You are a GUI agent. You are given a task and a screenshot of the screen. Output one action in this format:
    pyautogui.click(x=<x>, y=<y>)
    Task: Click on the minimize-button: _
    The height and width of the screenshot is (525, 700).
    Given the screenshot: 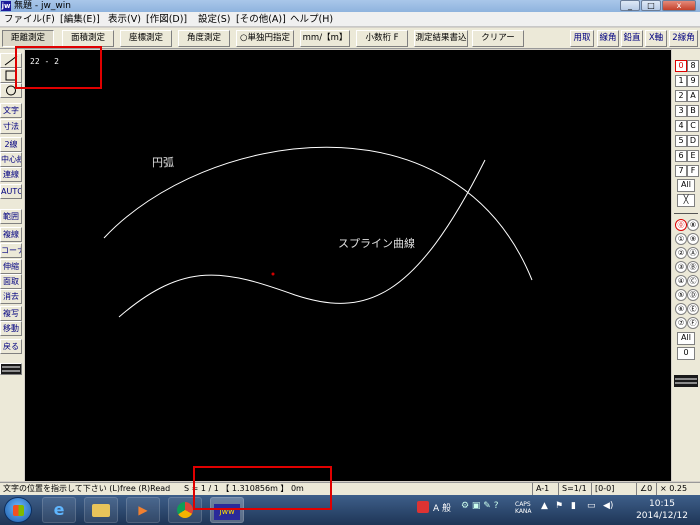 What is the action you would take?
    pyautogui.click(x=630, y=5)
    